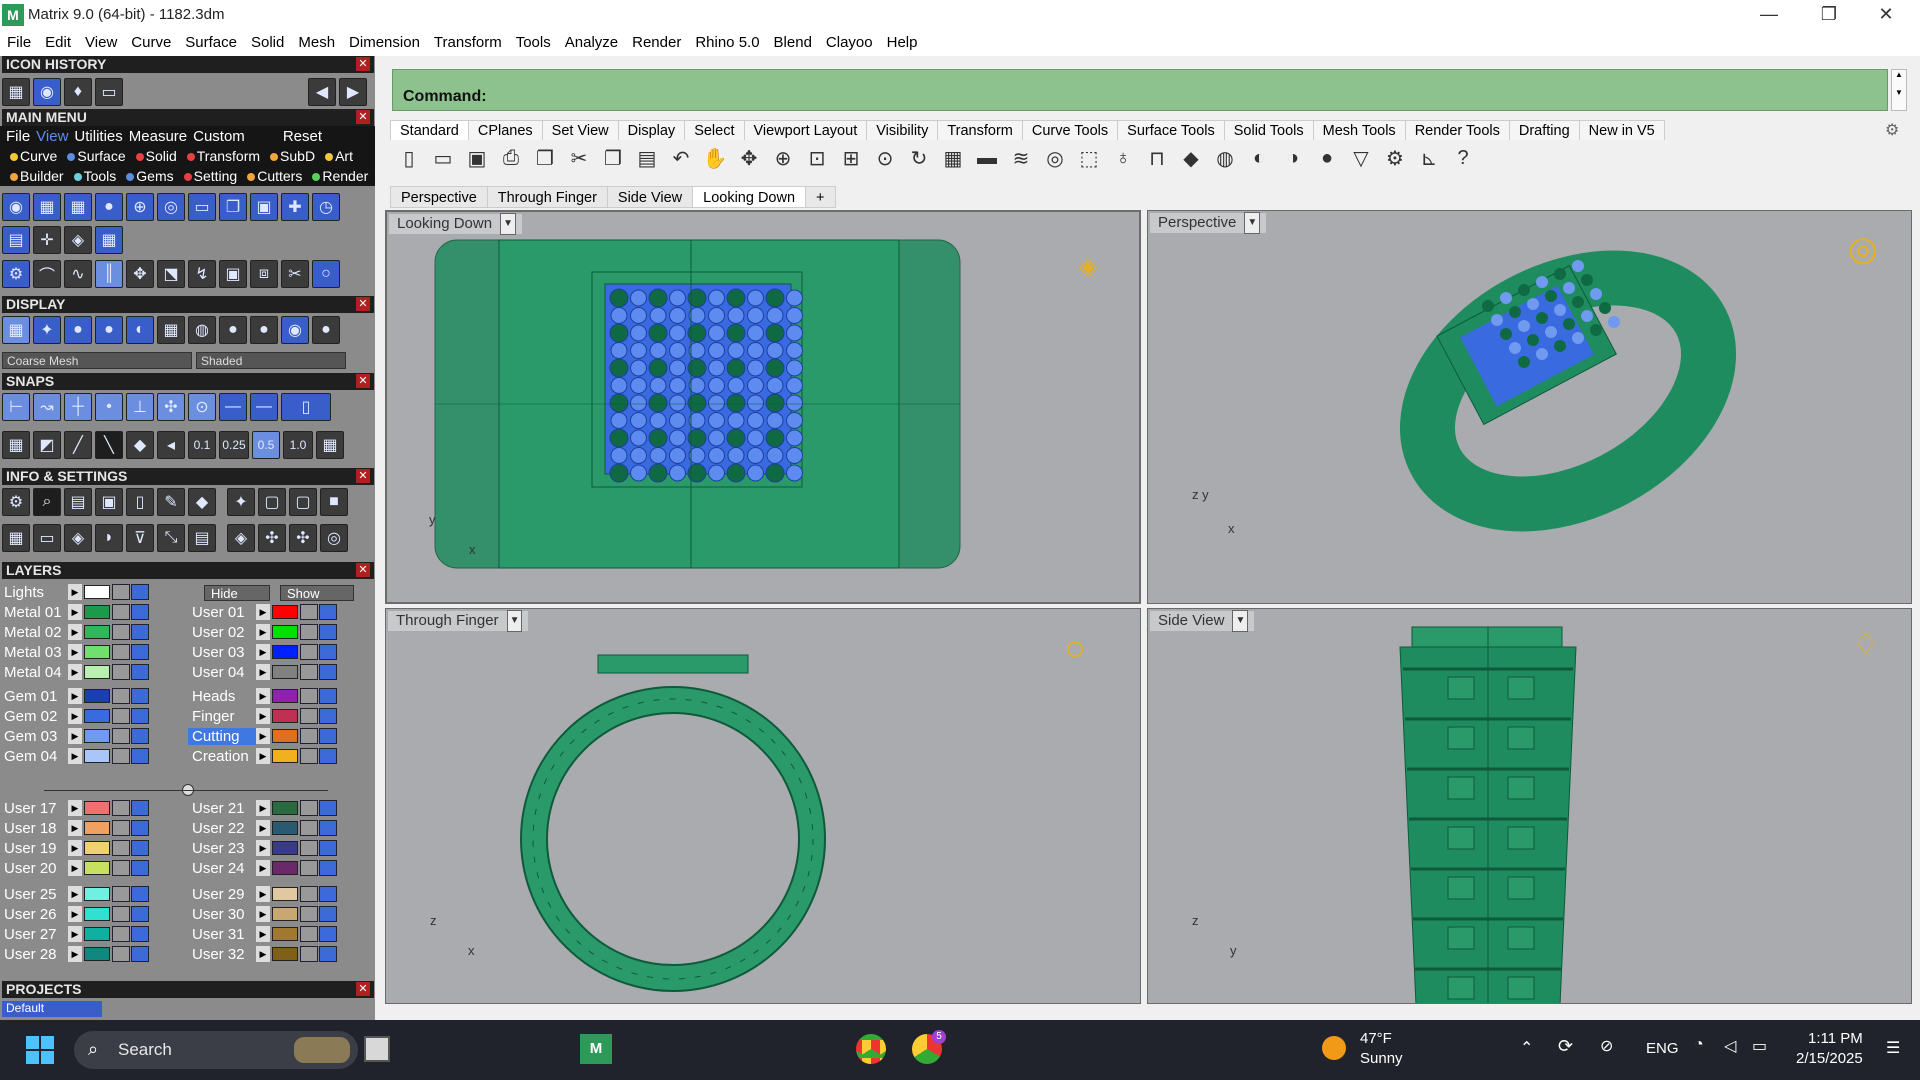 This screenshot has width=1920, height=1080. I want to click on mm-view: View, so click(52, 136).